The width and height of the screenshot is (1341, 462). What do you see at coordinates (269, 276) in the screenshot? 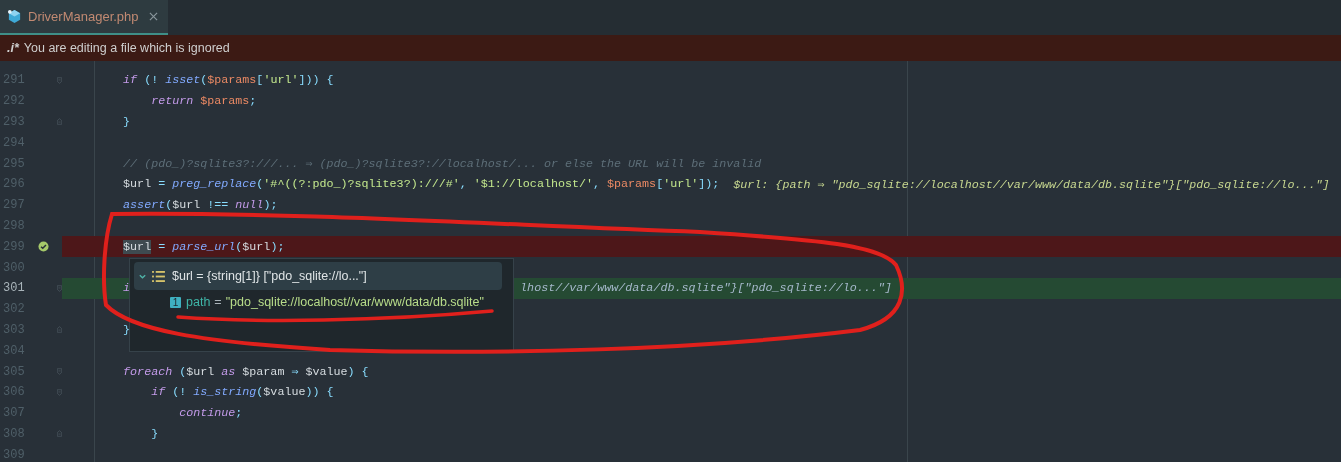
I see `variable-value: $url = {string[1]} ["pdo_sqlite://lo..."]` at bounding box center [269, 276].